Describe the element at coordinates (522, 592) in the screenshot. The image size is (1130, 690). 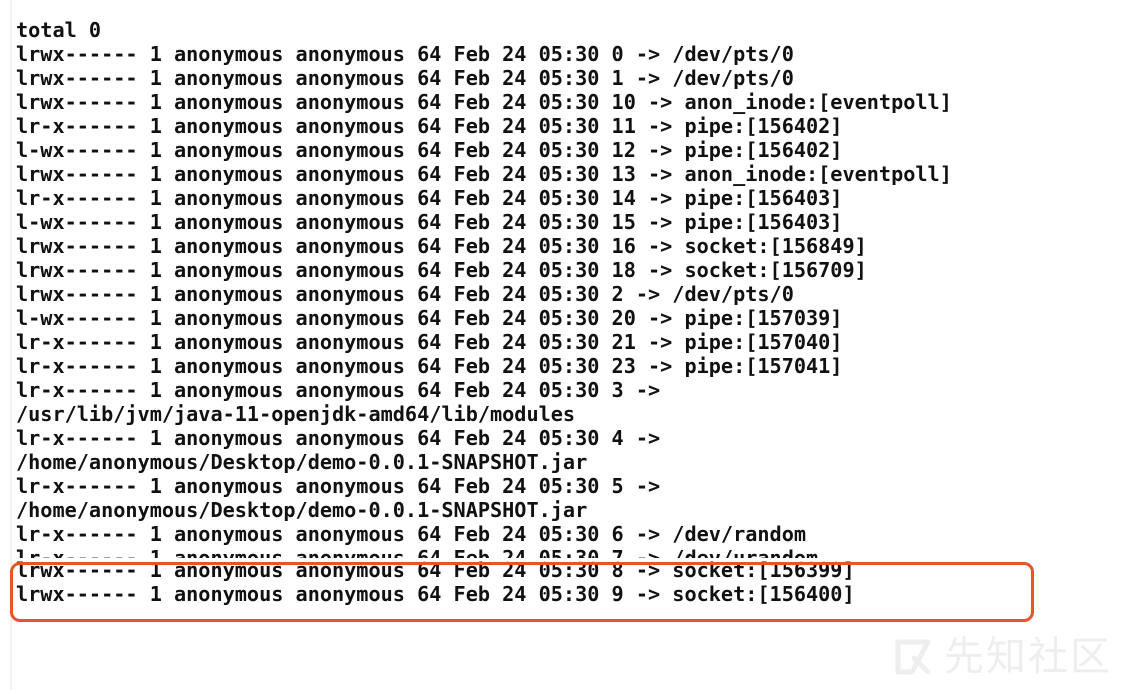
I see `highlight-box` at that location.